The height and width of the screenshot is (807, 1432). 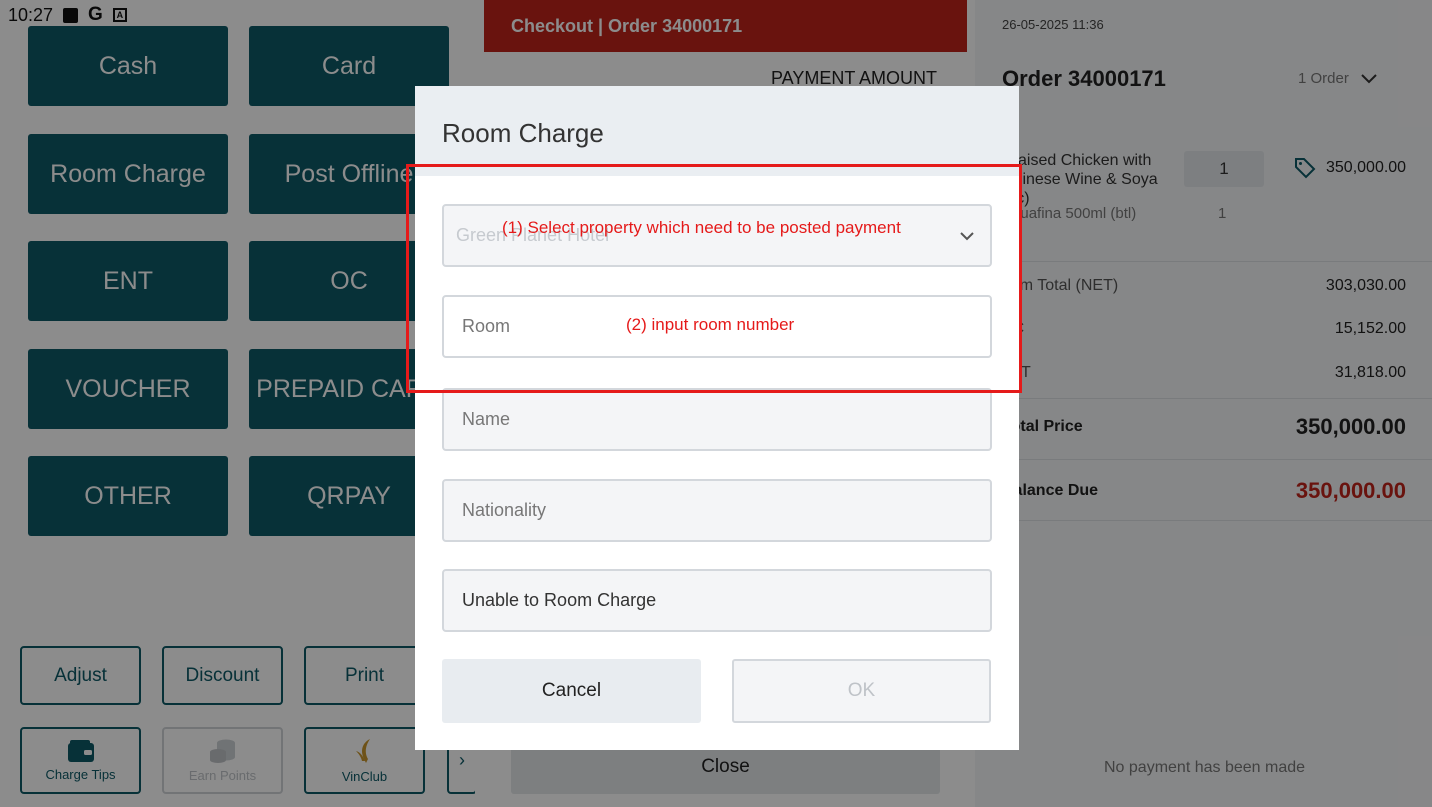 What do you see at coordinates (714, 278) in the screenshot?
I see `annotation-highlight-box` at bounding box center [714, 278].